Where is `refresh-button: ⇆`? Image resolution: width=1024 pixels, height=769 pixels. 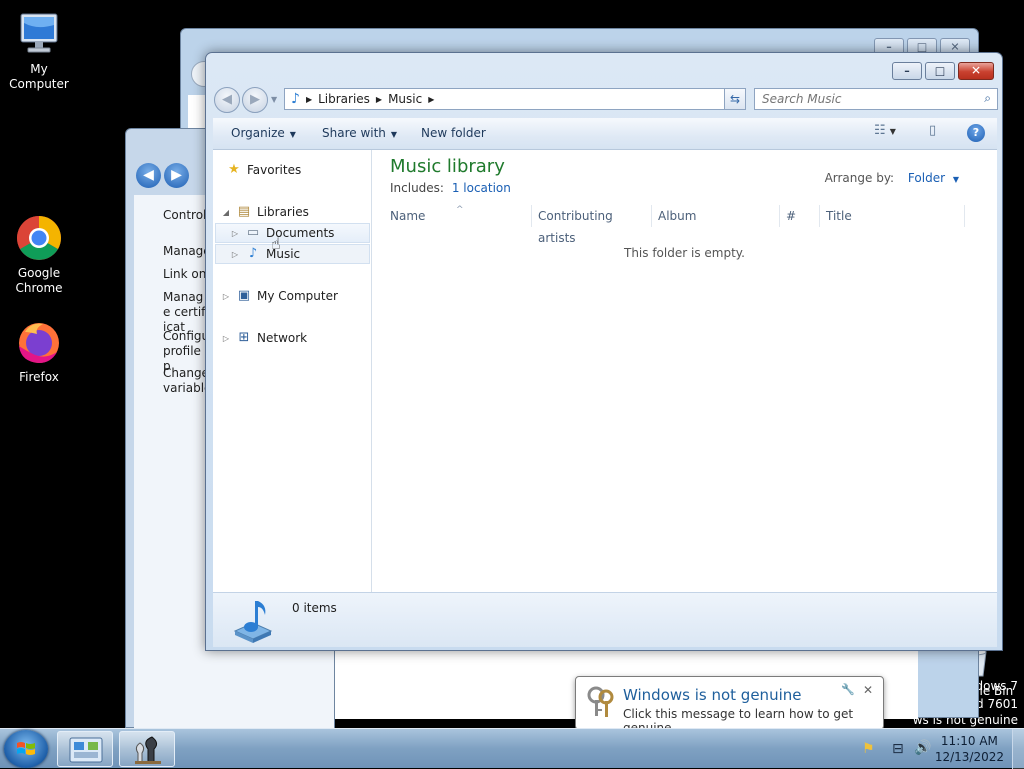
refresh-button: ⇆ is located at coordinates (735, 99).